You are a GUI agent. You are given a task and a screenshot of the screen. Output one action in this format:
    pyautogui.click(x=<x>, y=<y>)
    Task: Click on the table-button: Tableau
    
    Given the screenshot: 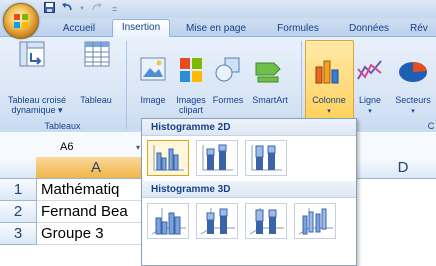 What is the action you would take?
    pyautogui.click(x=96, y=100)
    